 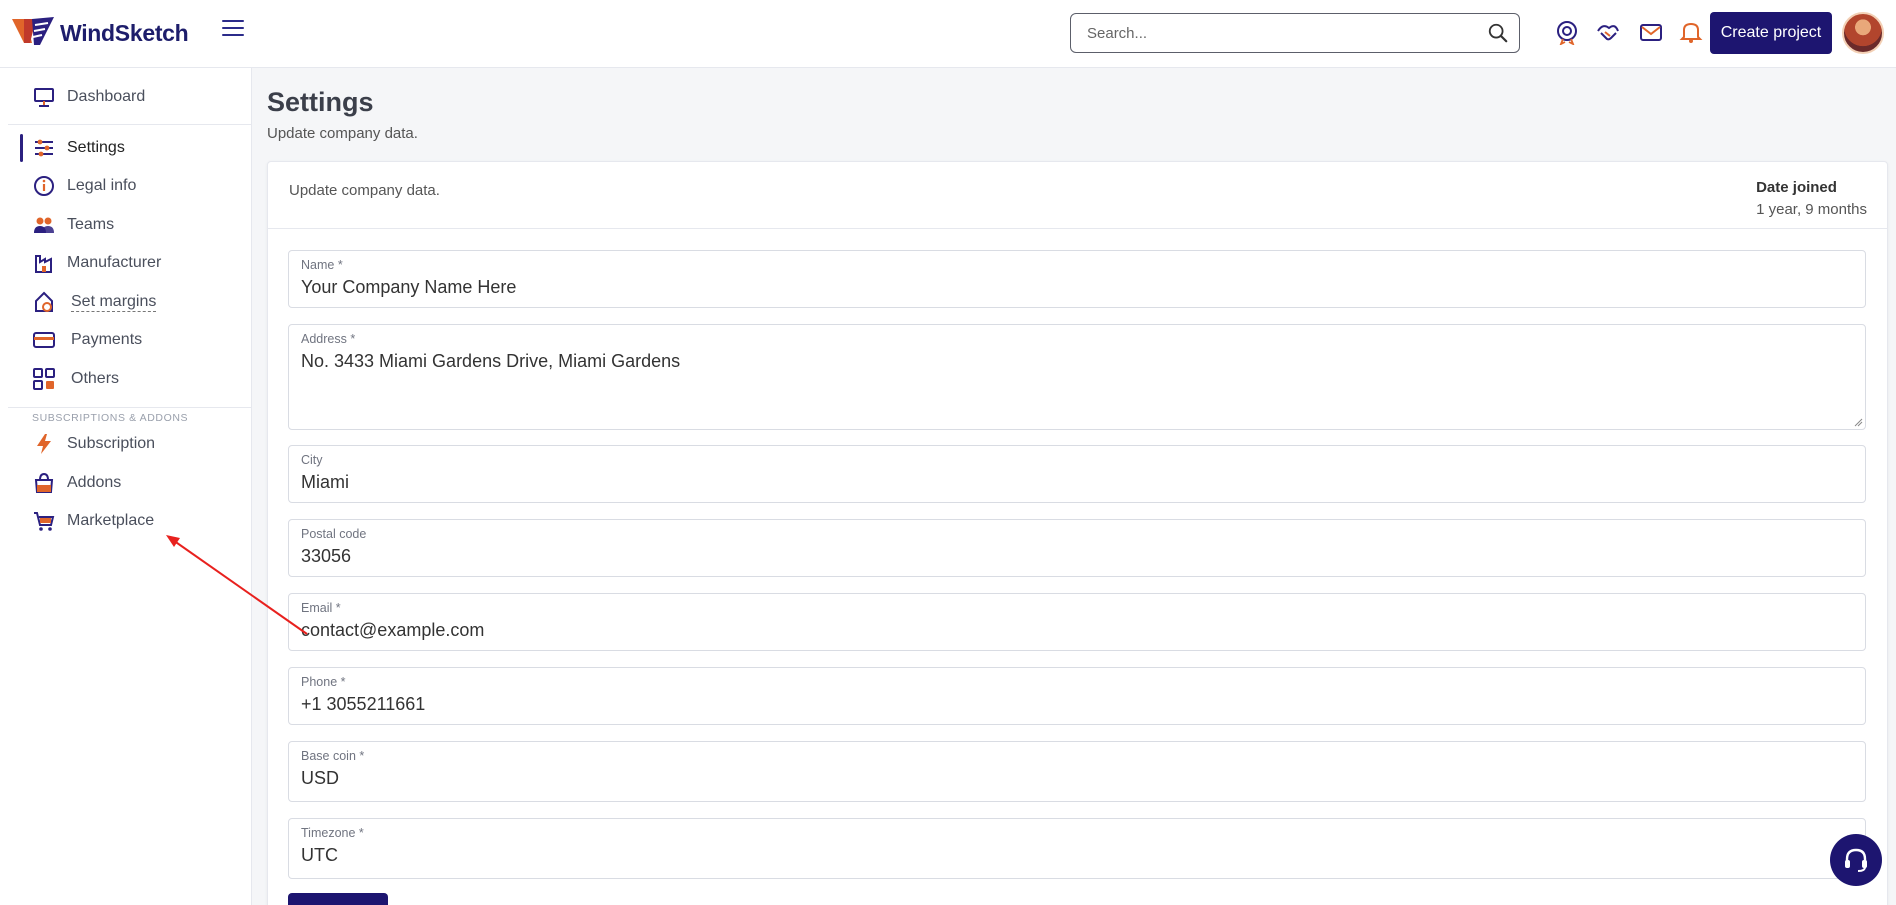 What do you see at coordinates (114, 262) in the screenshot?
I see `sidebar-item-label: Manufacturer` at bounding box center [114, 262].